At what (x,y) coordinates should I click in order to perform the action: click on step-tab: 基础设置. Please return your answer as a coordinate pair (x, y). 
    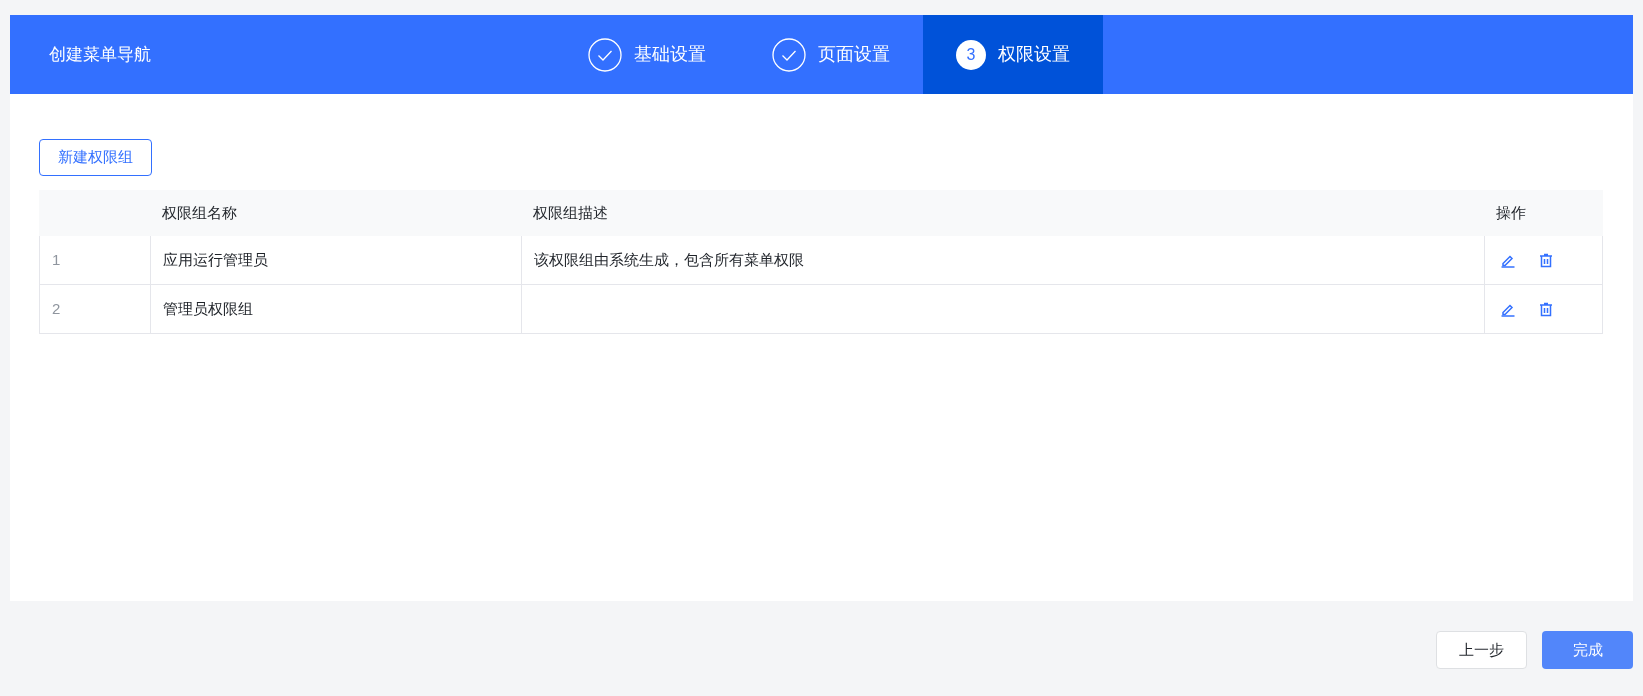
    Looking at the image, I should click on (647, 54).